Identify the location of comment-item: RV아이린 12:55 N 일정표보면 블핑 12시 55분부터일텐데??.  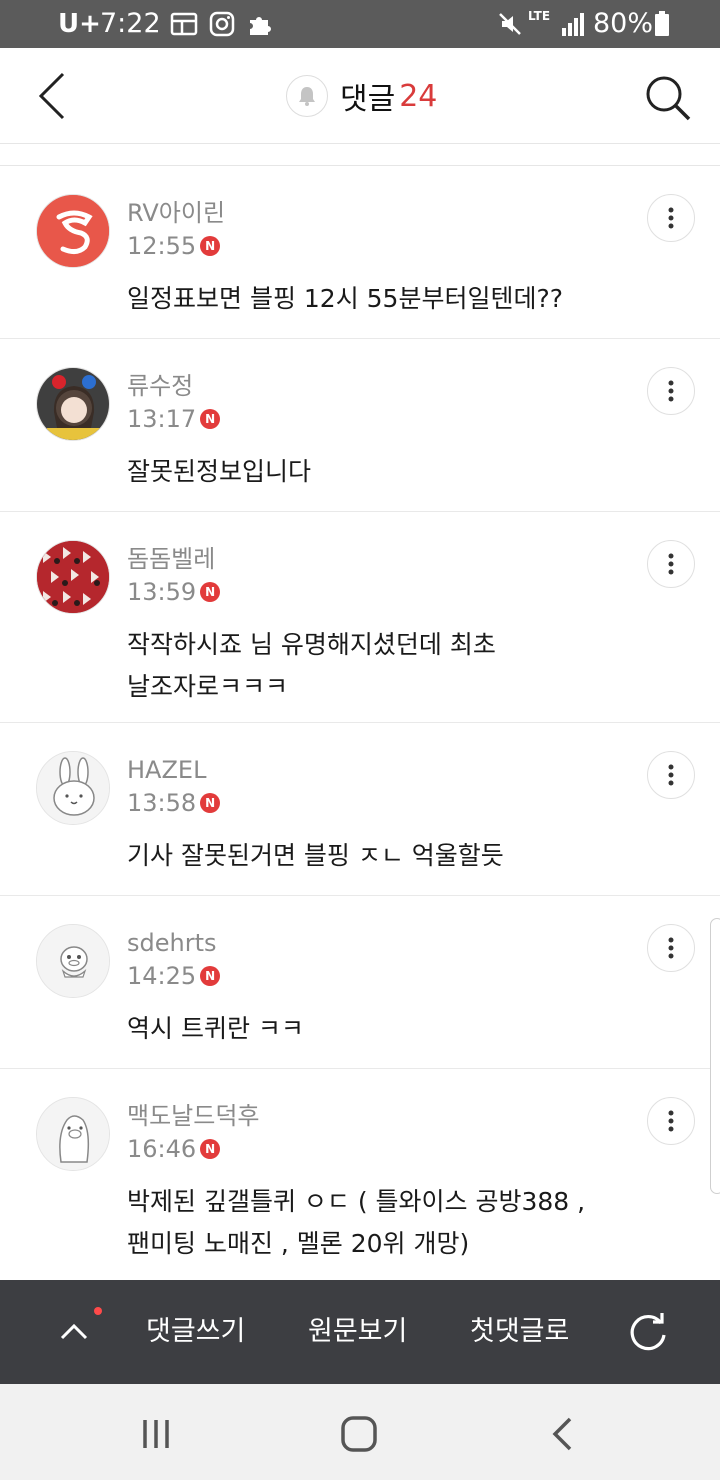
(360, 252).